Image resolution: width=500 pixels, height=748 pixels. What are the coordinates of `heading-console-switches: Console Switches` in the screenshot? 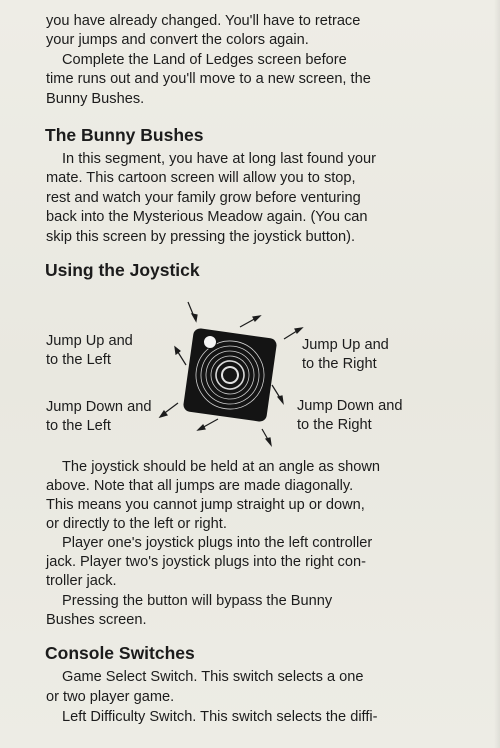 It's located at (120, 653).